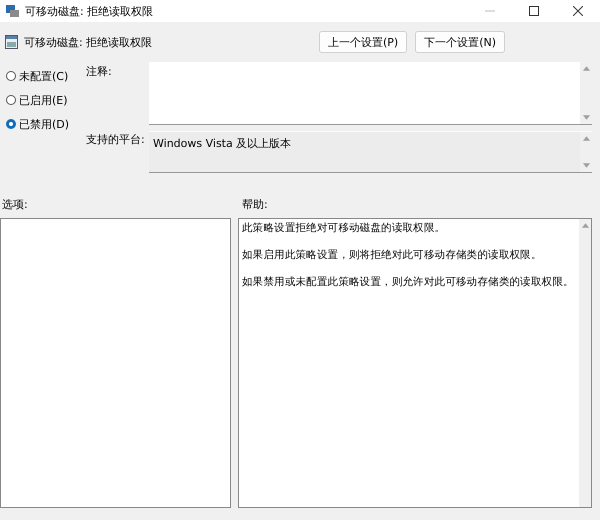 The height and width of the screenshot is (520, 600). Describe the element at coordinates (46, 124) in the screenshot. I see `radio-option: 已禁用(D)` at that location.